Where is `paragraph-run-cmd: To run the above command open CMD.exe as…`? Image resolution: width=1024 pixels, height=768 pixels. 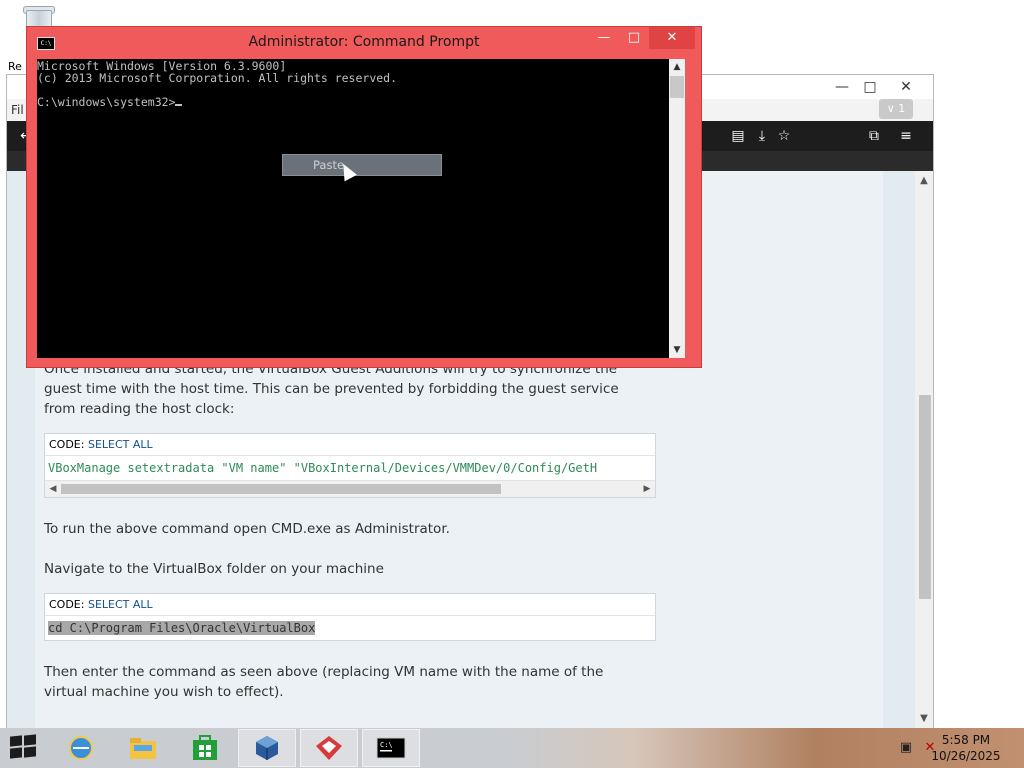
paragraph-run-cmd: To run the above command open CMD.exe as… is located at coordinates (247, 529).